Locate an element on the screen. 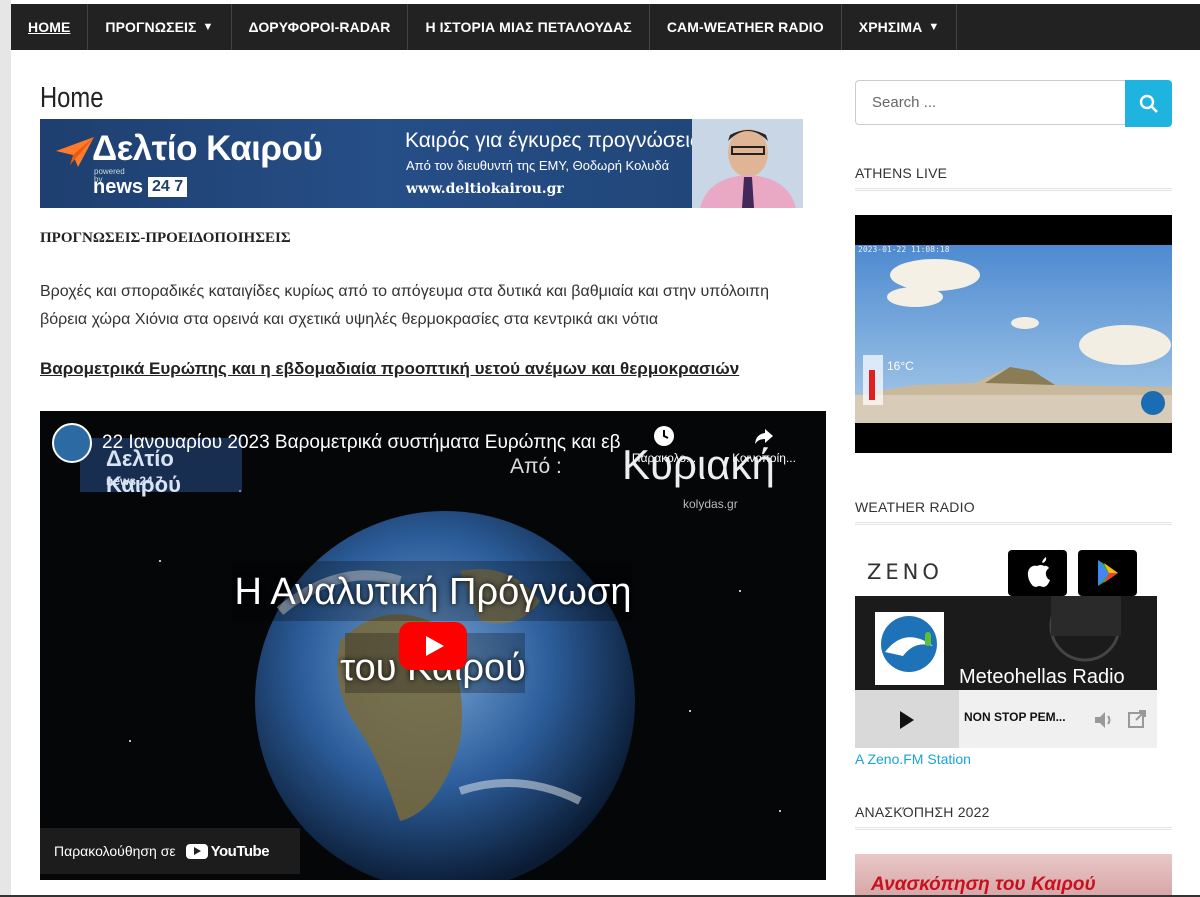  nav-forecasts: ΠΡΟΓΝΩΣΕΙΣ ▼ is located at coordinates (160, 27).